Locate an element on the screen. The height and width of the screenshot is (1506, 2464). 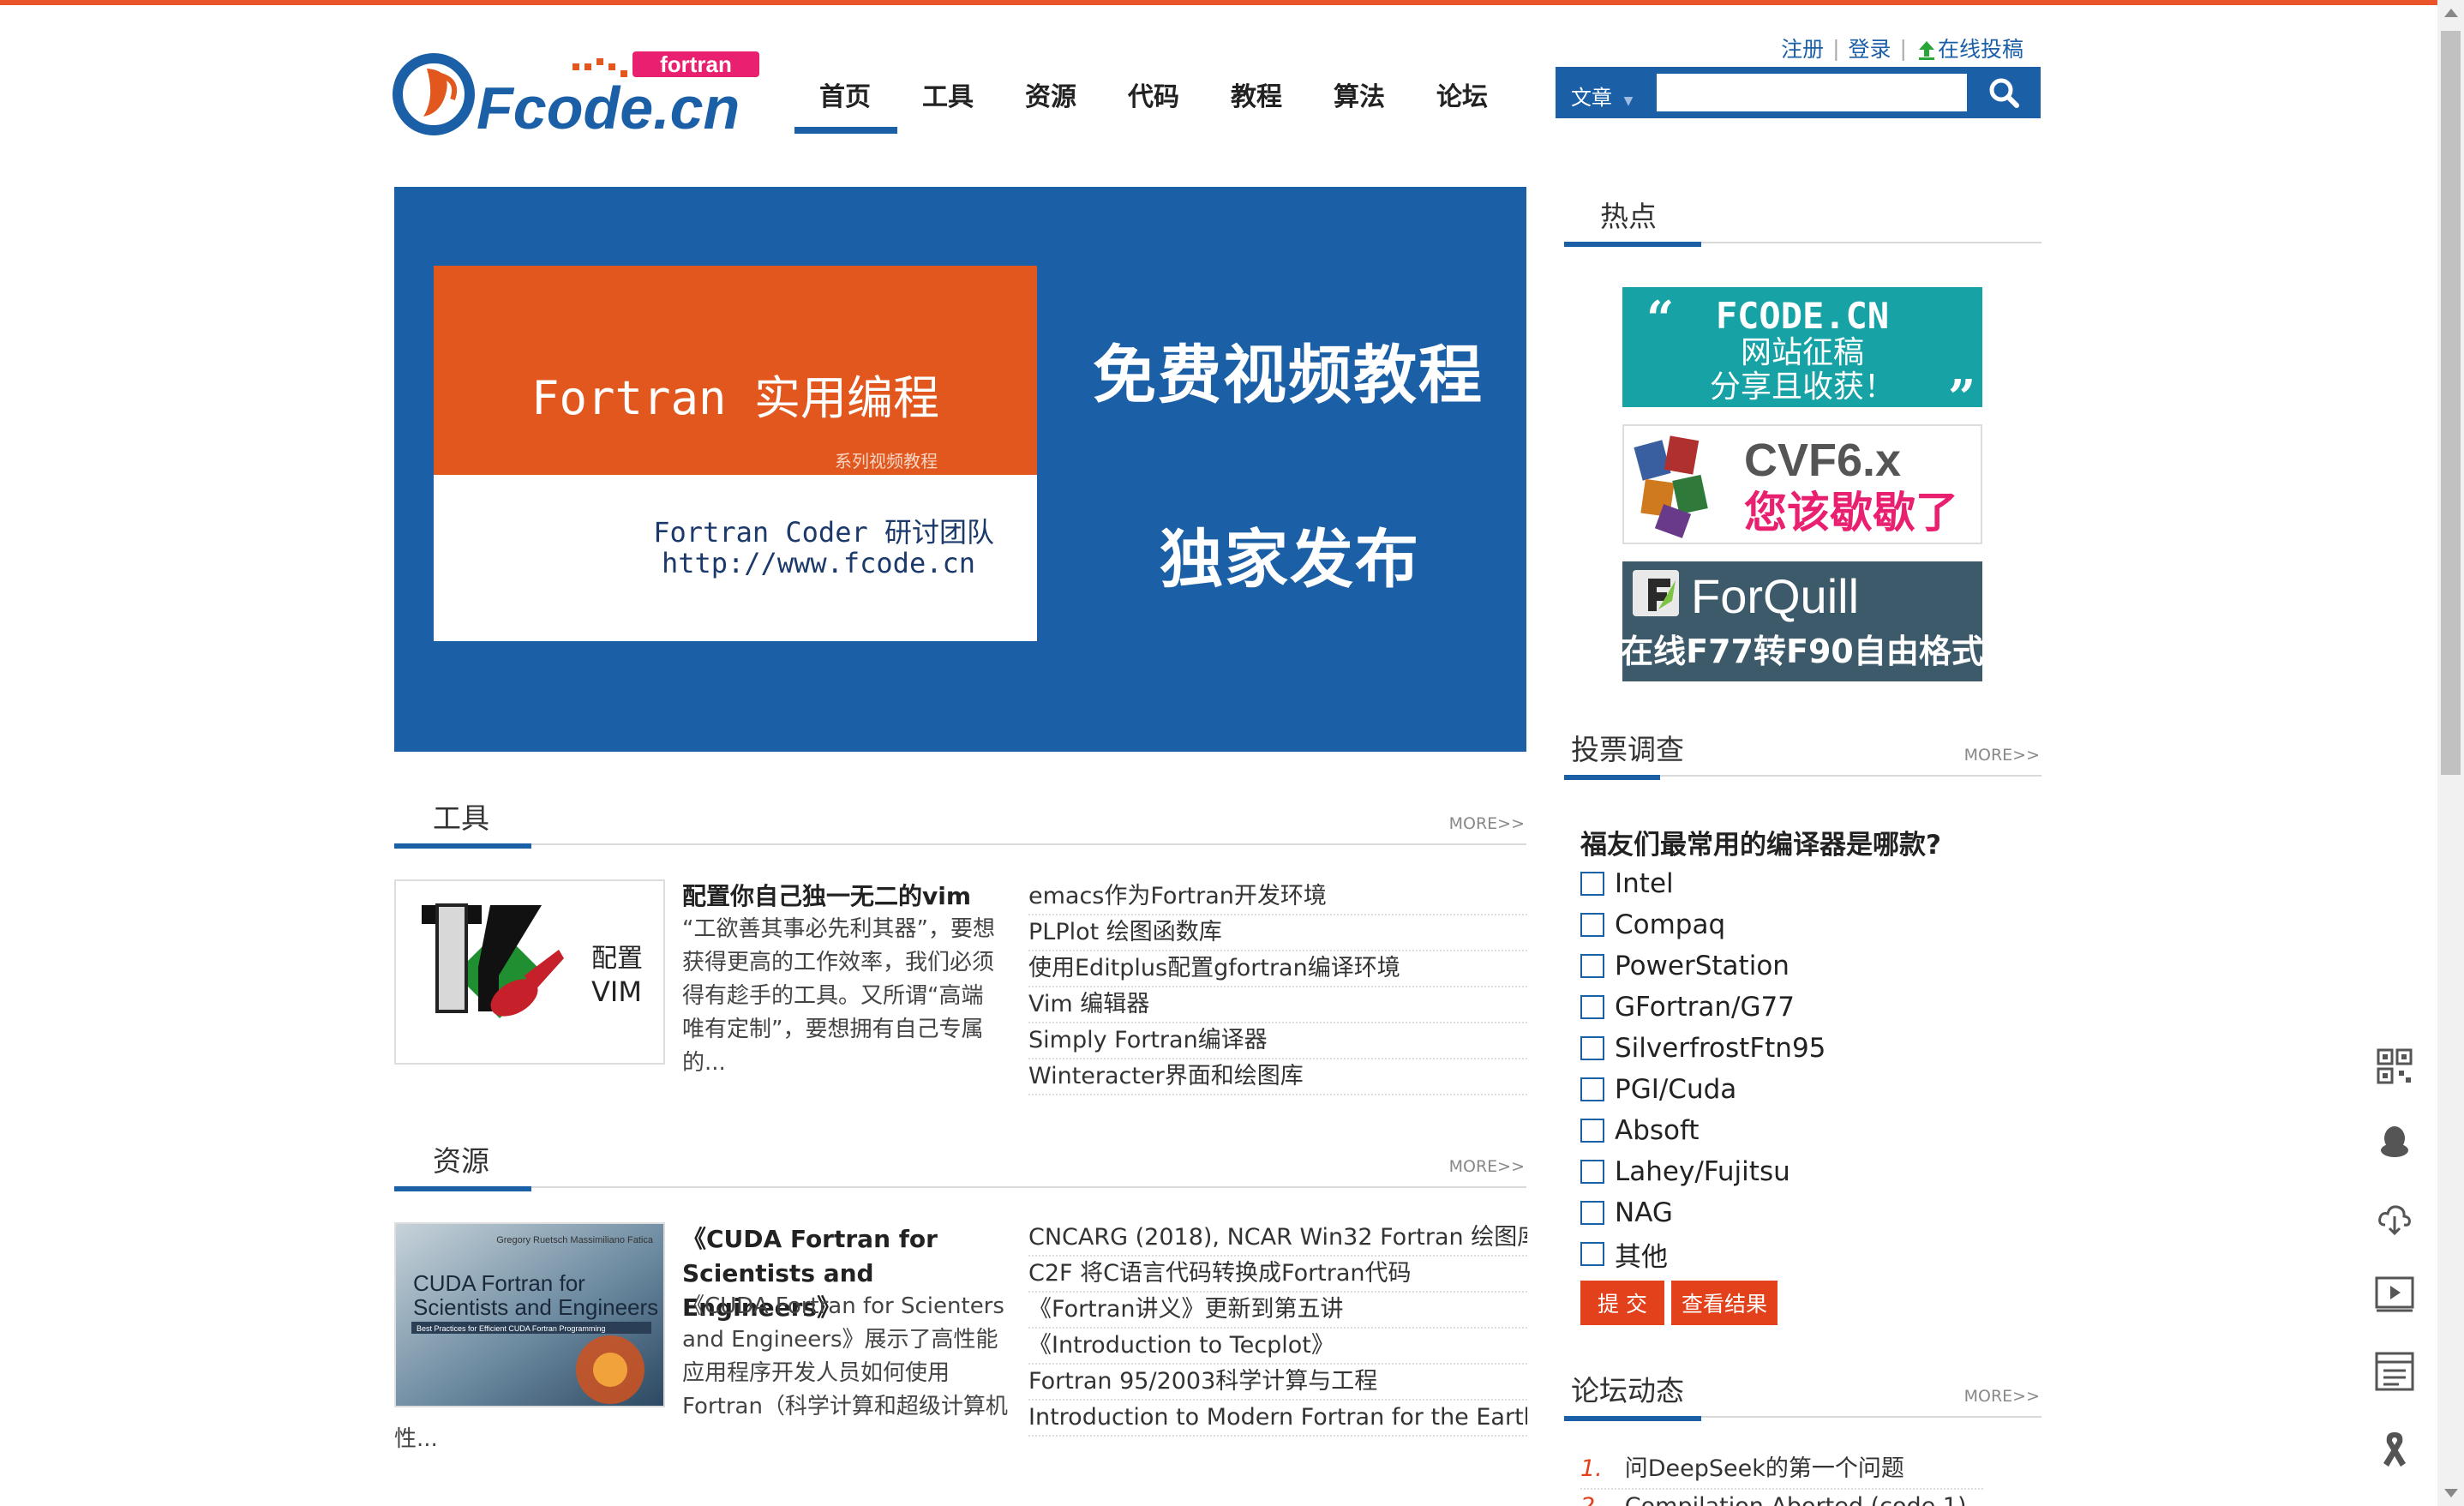
poll-submit-button: 提 交 is located at coordinates (1622, 1303).